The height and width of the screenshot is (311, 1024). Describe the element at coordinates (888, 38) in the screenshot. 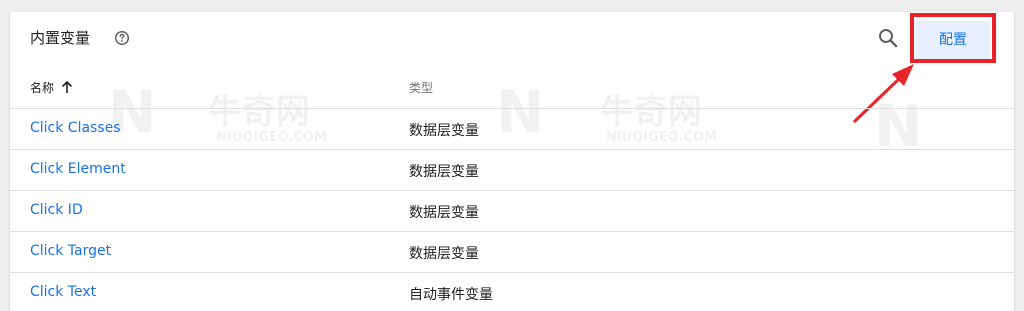

I see `search-icon` at that location.